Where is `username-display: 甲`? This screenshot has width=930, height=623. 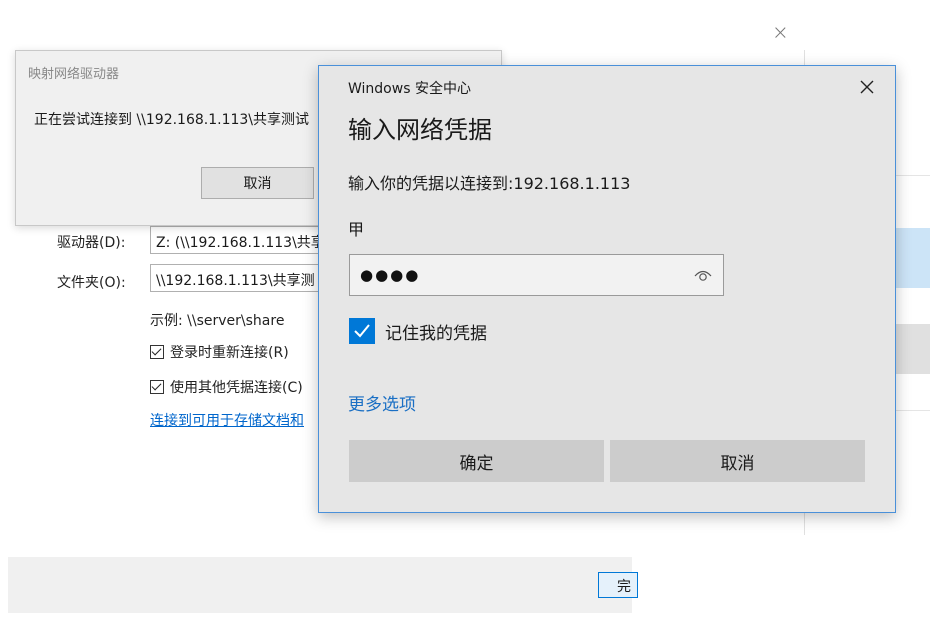 username-display: 甲 is located at coordinates (356, 229).